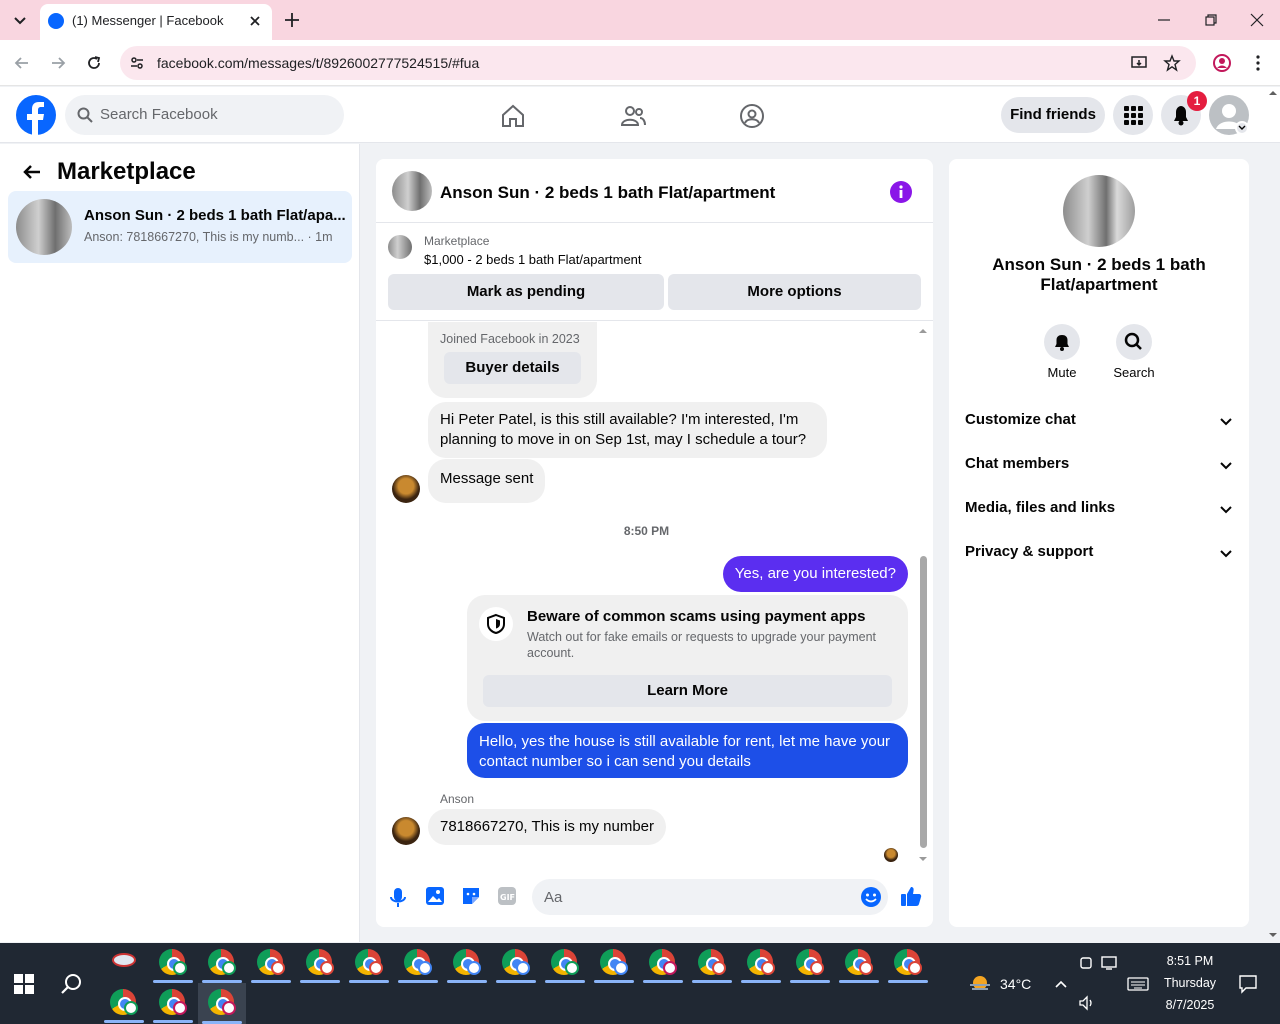  What do you see at coordinates (1099, 555) in the screenshot?
I see `privacy-support-section: Privacy & support` at bounding box center [1099, 555].